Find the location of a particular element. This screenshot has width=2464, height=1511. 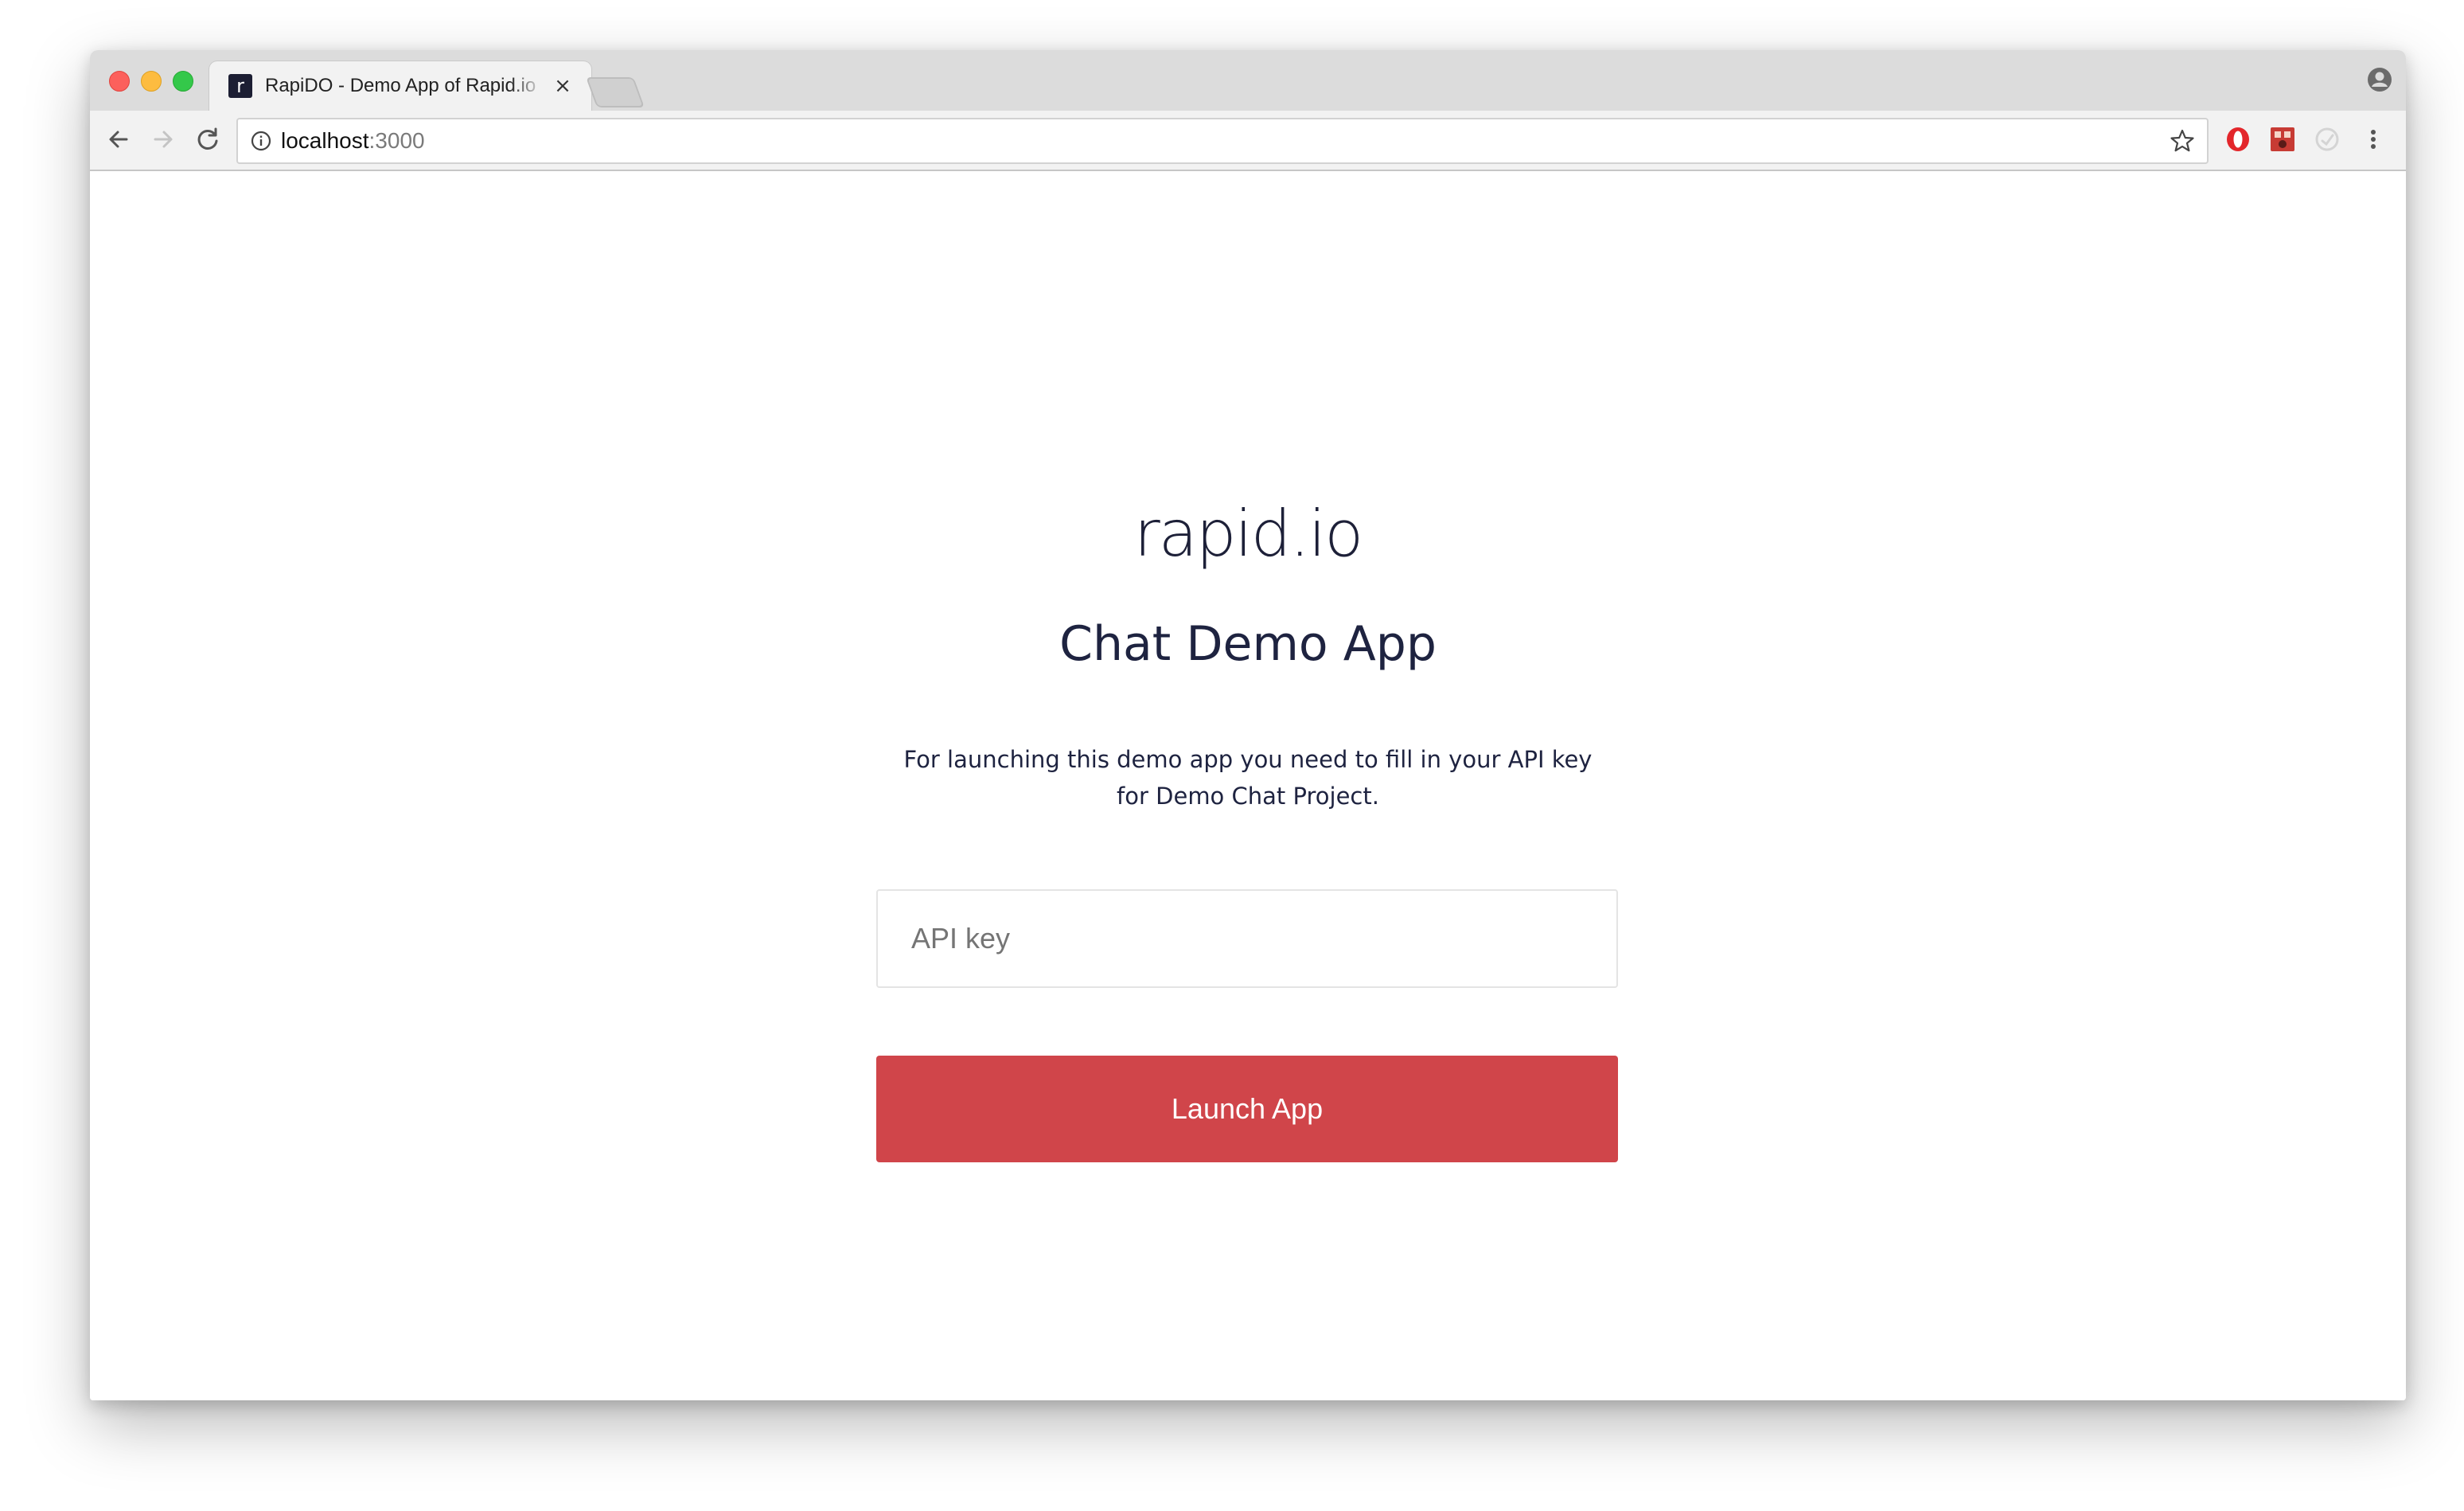

profile-icon is located at coordinates (2380, 80).